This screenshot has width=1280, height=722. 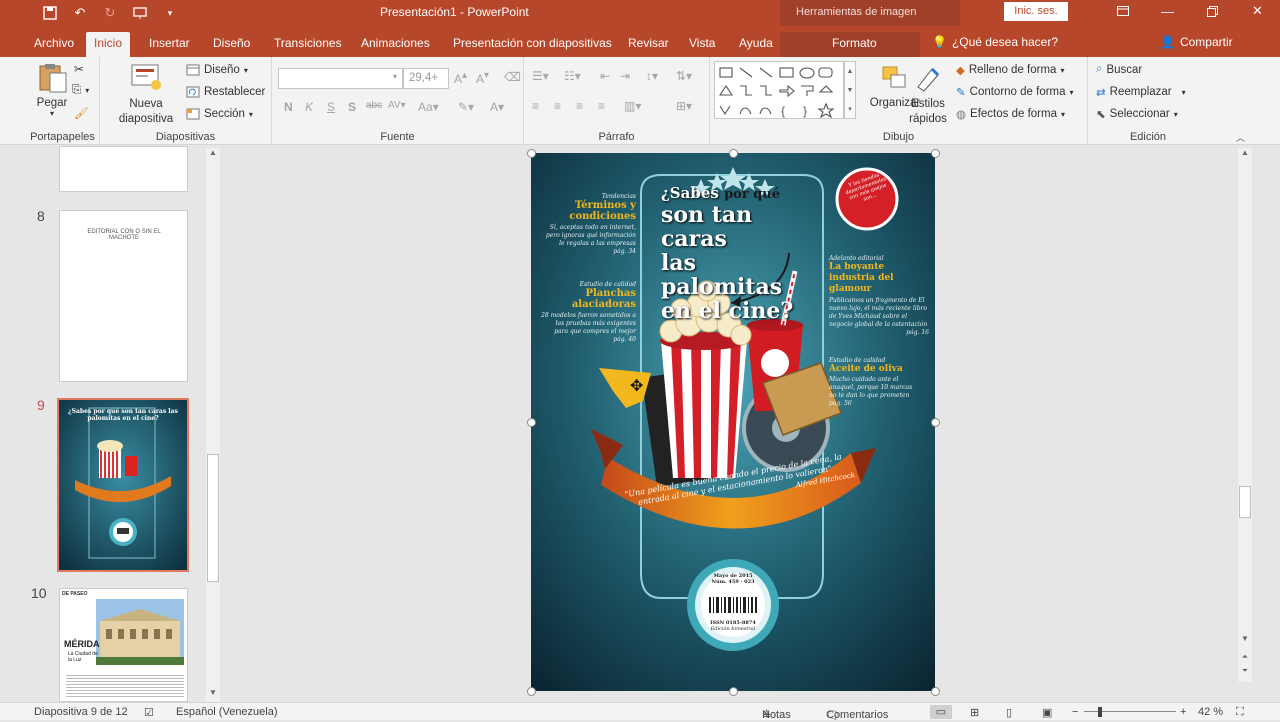 What do you see at coordinates (779, 90) in the screenshot?
I see `shapes-gallery: {}` at bounding box center [779, 90].